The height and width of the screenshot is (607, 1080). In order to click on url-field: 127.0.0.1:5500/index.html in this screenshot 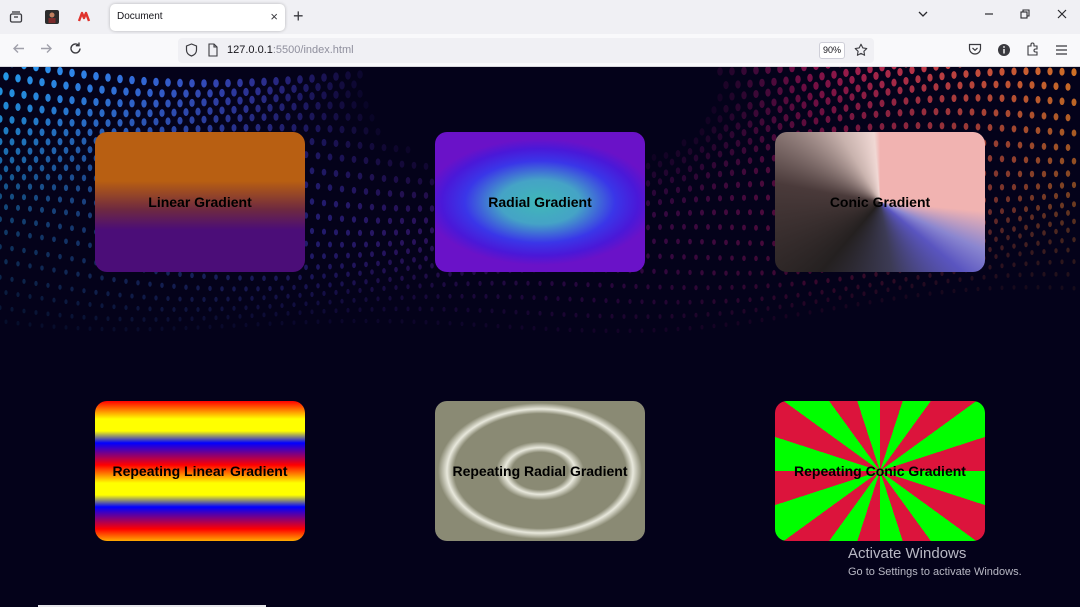, I will do `click(290, 50)`.